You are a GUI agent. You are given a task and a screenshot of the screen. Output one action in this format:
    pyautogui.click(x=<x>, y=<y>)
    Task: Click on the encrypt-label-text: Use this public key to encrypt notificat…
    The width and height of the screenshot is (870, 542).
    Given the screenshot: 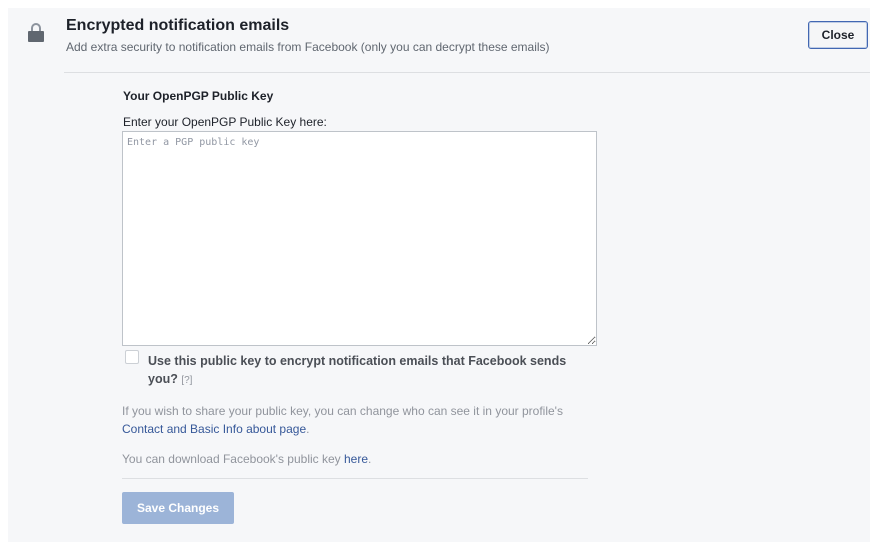 What is the action you would take?
    pyautogui.click(x=357, y=370)
    